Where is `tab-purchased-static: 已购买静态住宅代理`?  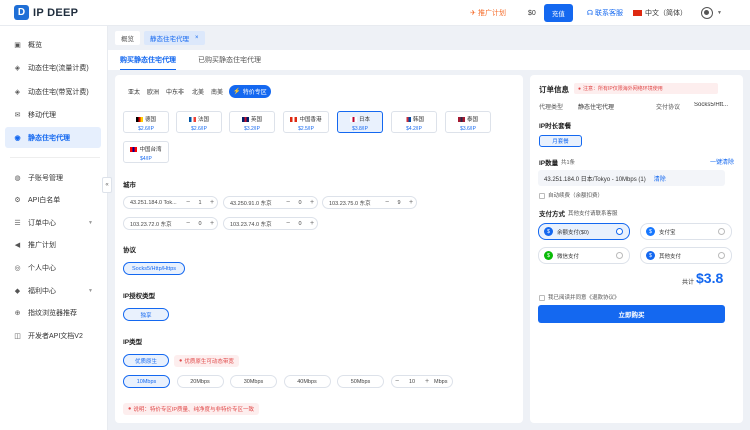
tab-purchased-static: 已购买静态住宅代理 is located at coordinates (229, 60).